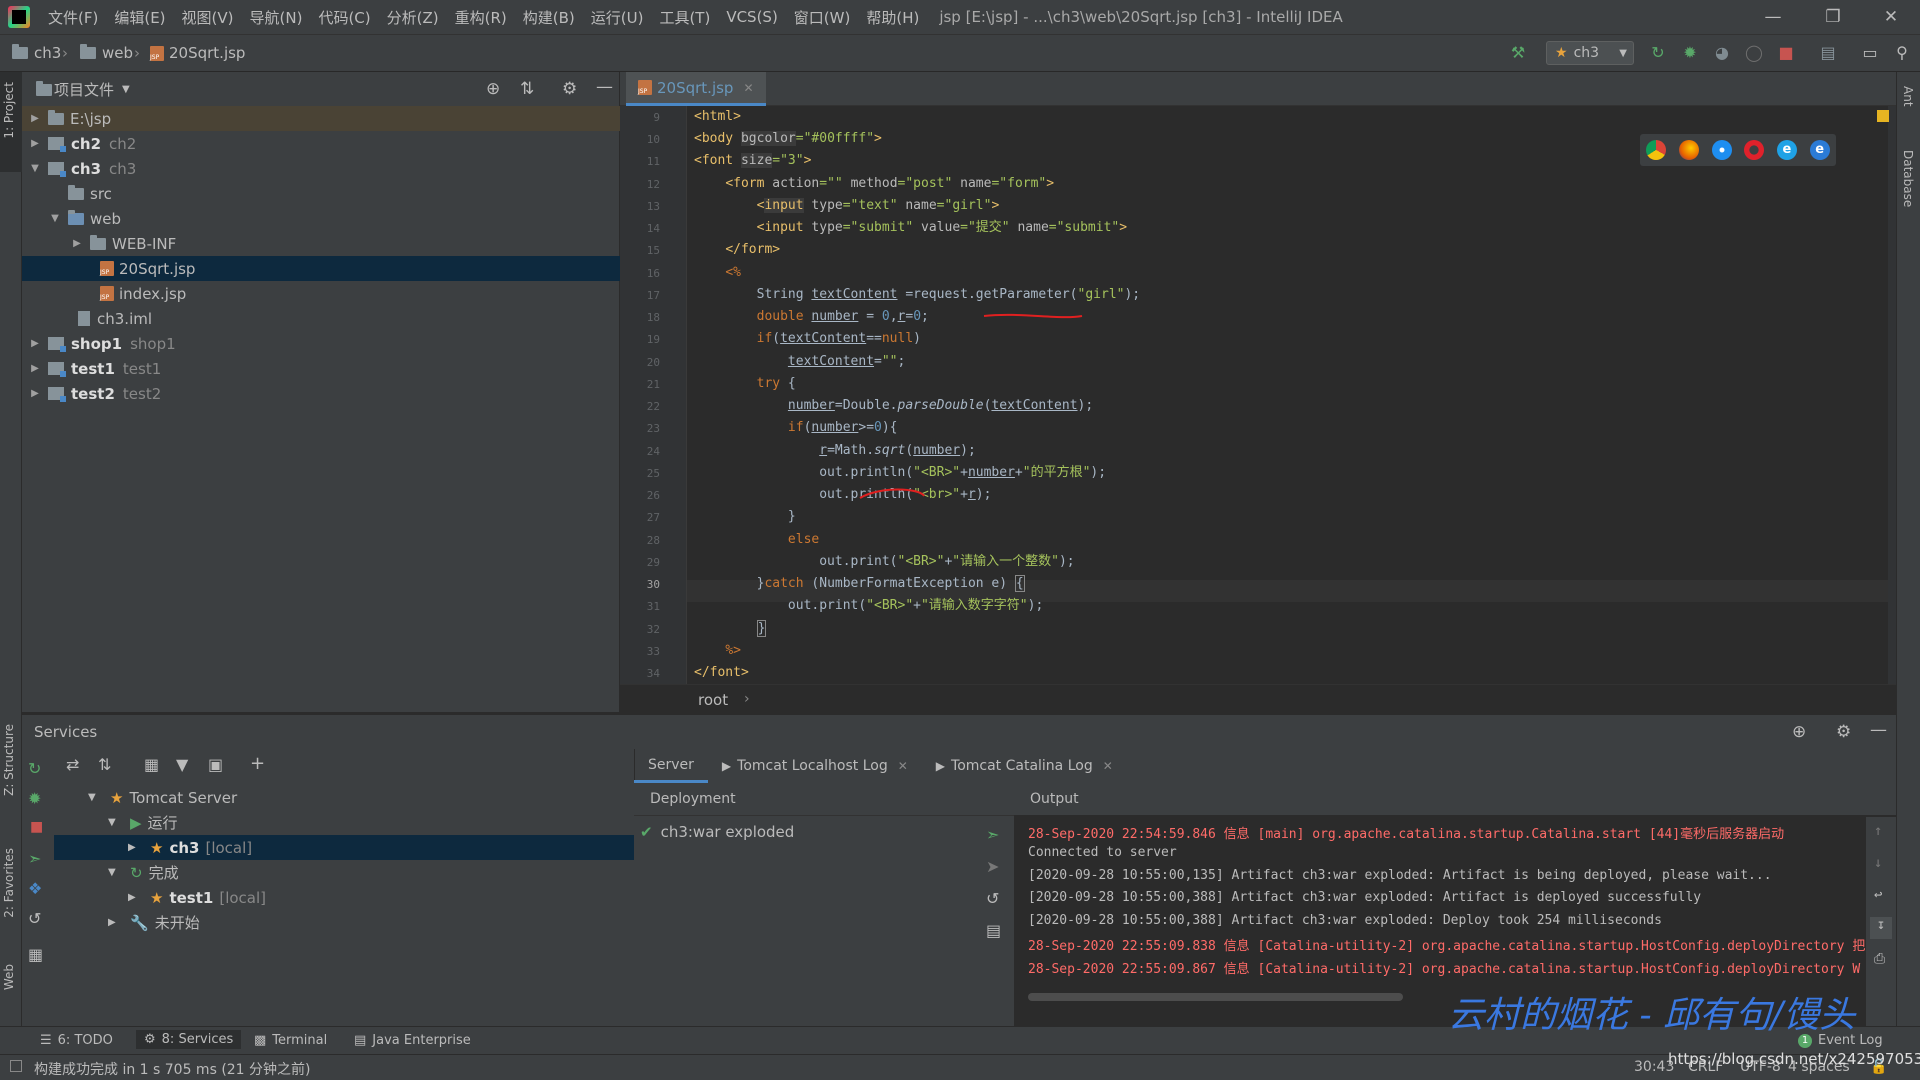 Image resolution: width=1920 pixels, height=1080 pixels. Describe the element at coordinates (106, 53) in the screenshot. I see `breadcrumb-web: web` at that location.